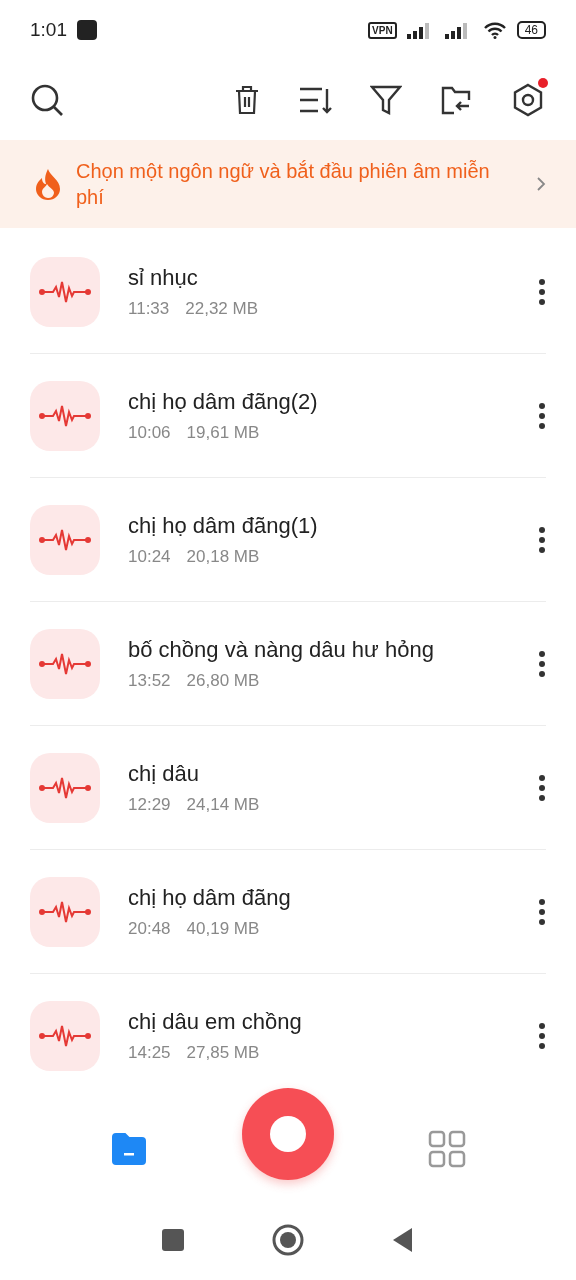  I want to click on recording-item: chị họ dâm đãng(2) 10:06 19,61 MB, so click(288, 416).